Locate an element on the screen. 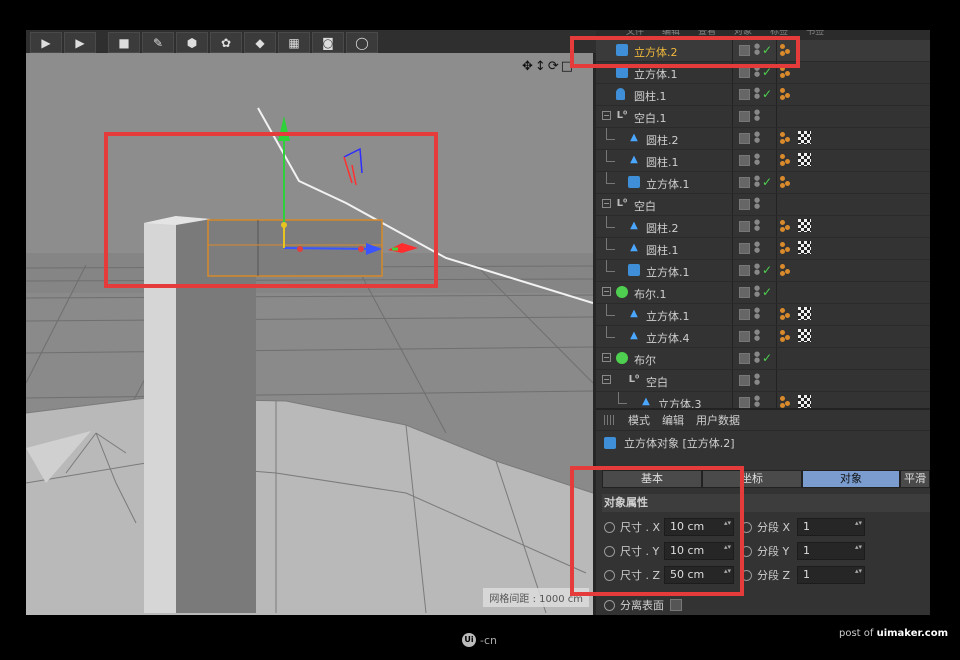  object-row: − 布尔 ● ● ✓ is located at coordinates (763, 359).